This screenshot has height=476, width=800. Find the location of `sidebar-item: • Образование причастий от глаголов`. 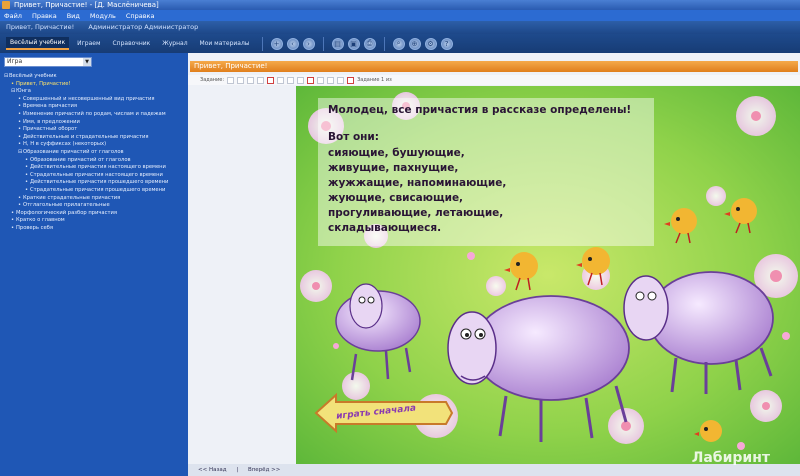

sidebar-item: • Образование причастий от глаголов is located at coordinates (95, 161).